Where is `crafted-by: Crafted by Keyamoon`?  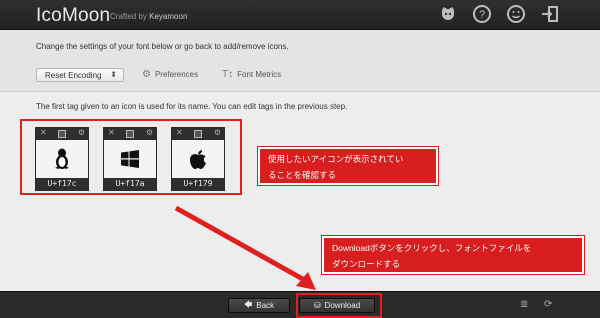
crafted-by: Crafted by Keyamoon is located at coordinates (148, 16).